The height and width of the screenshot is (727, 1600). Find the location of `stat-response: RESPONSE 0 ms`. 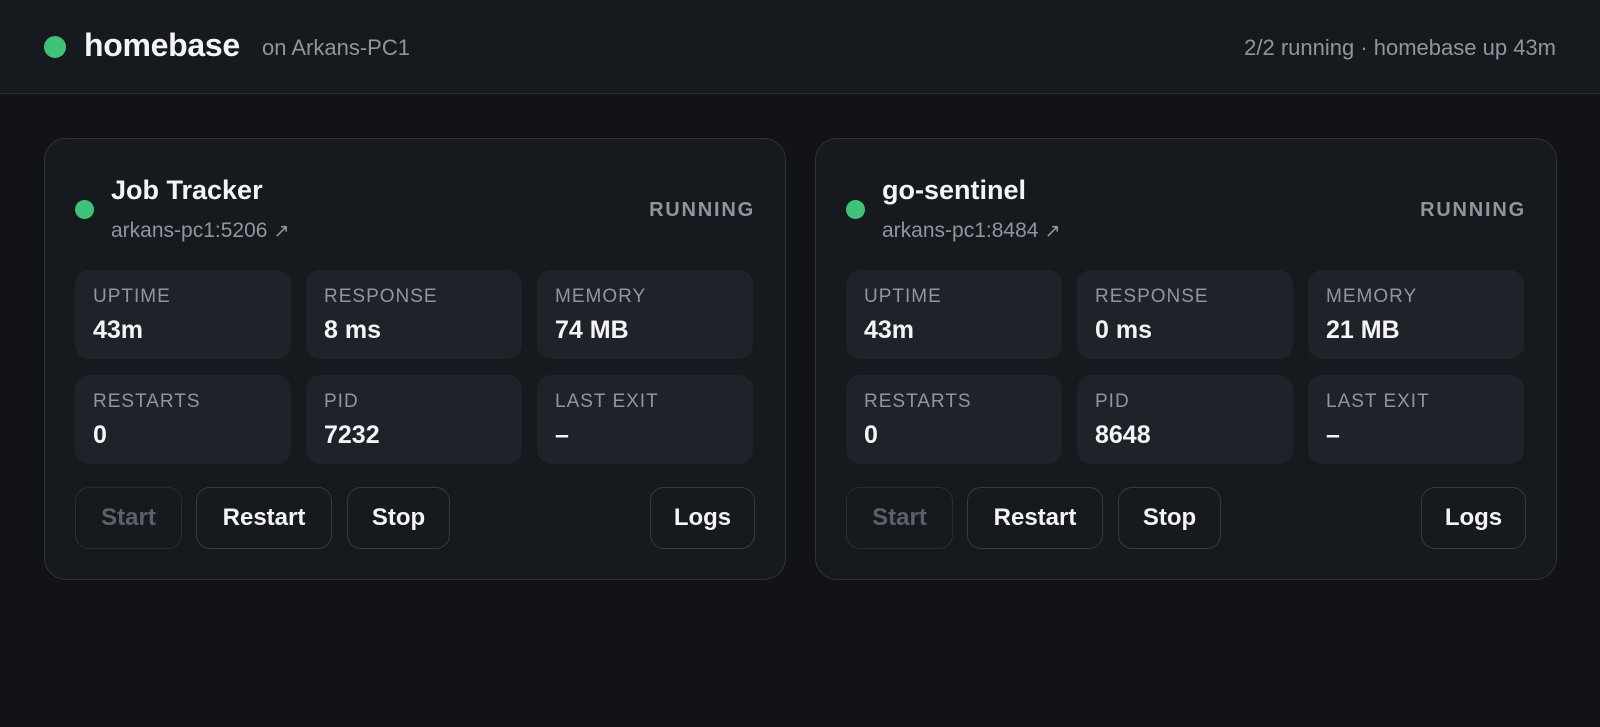

stat-response: RESPONSE 0 ms is located at coordinates (1185, 314).